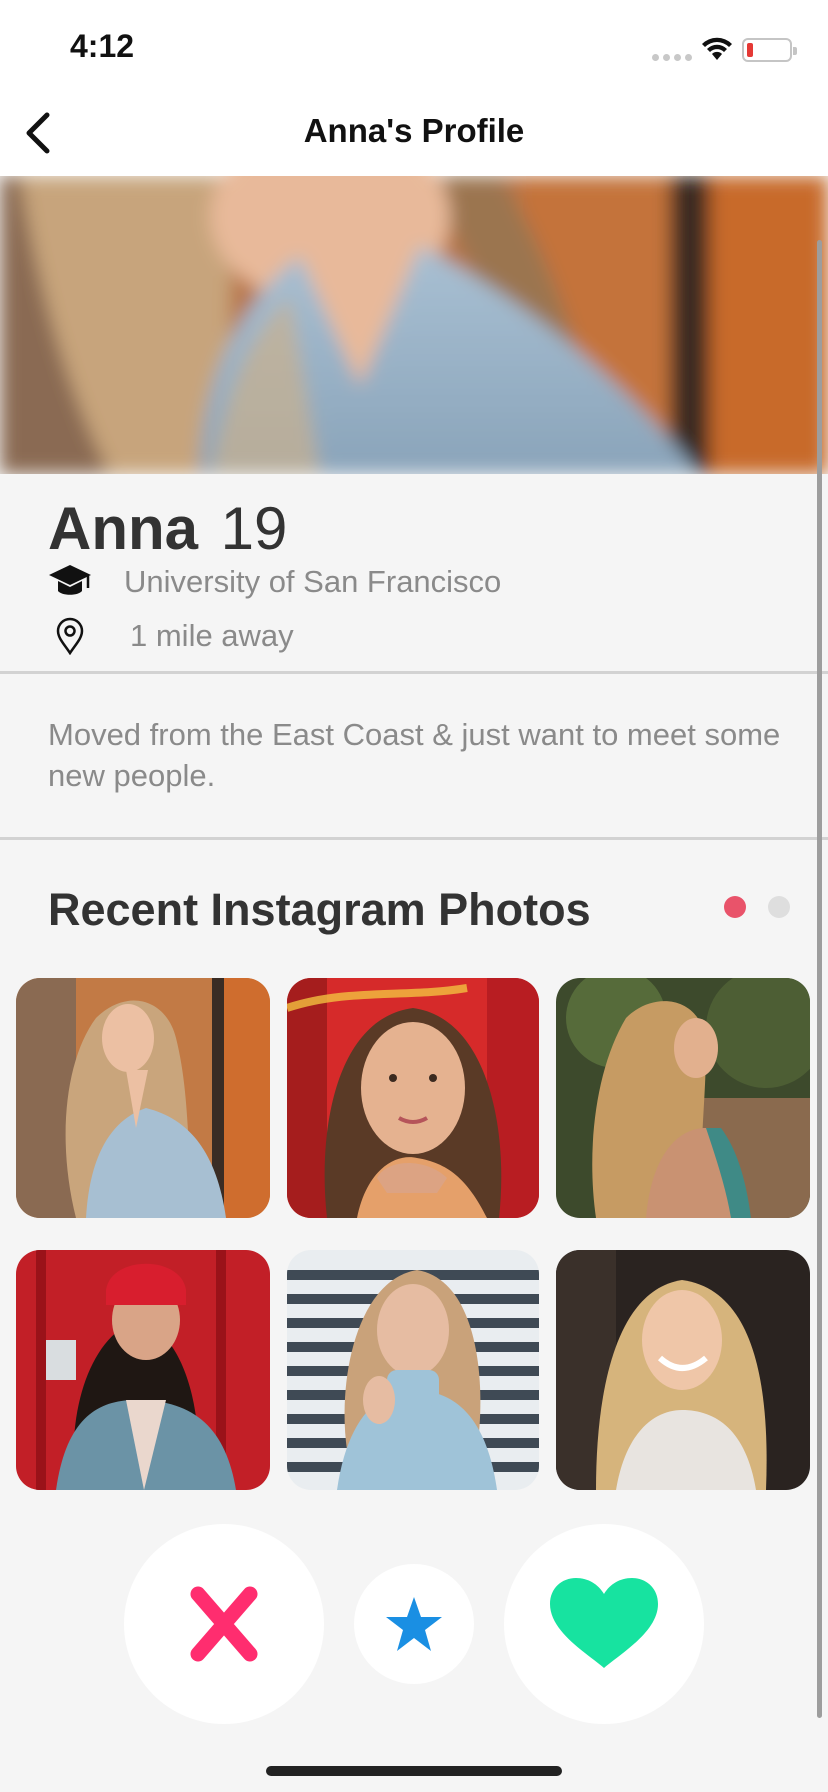 This screenshot has height=1792, width=828. I want to click on page-dot-active, so click(735, 907).